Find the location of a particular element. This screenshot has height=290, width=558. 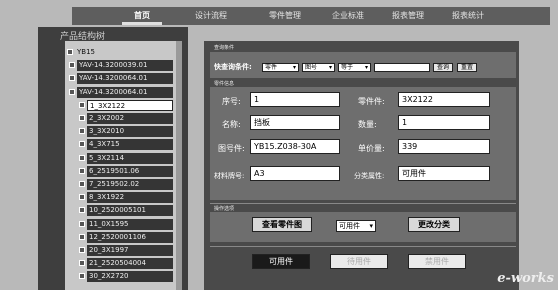

tree-item-label: 11_0X1595 is located at coordinates (109, 223).